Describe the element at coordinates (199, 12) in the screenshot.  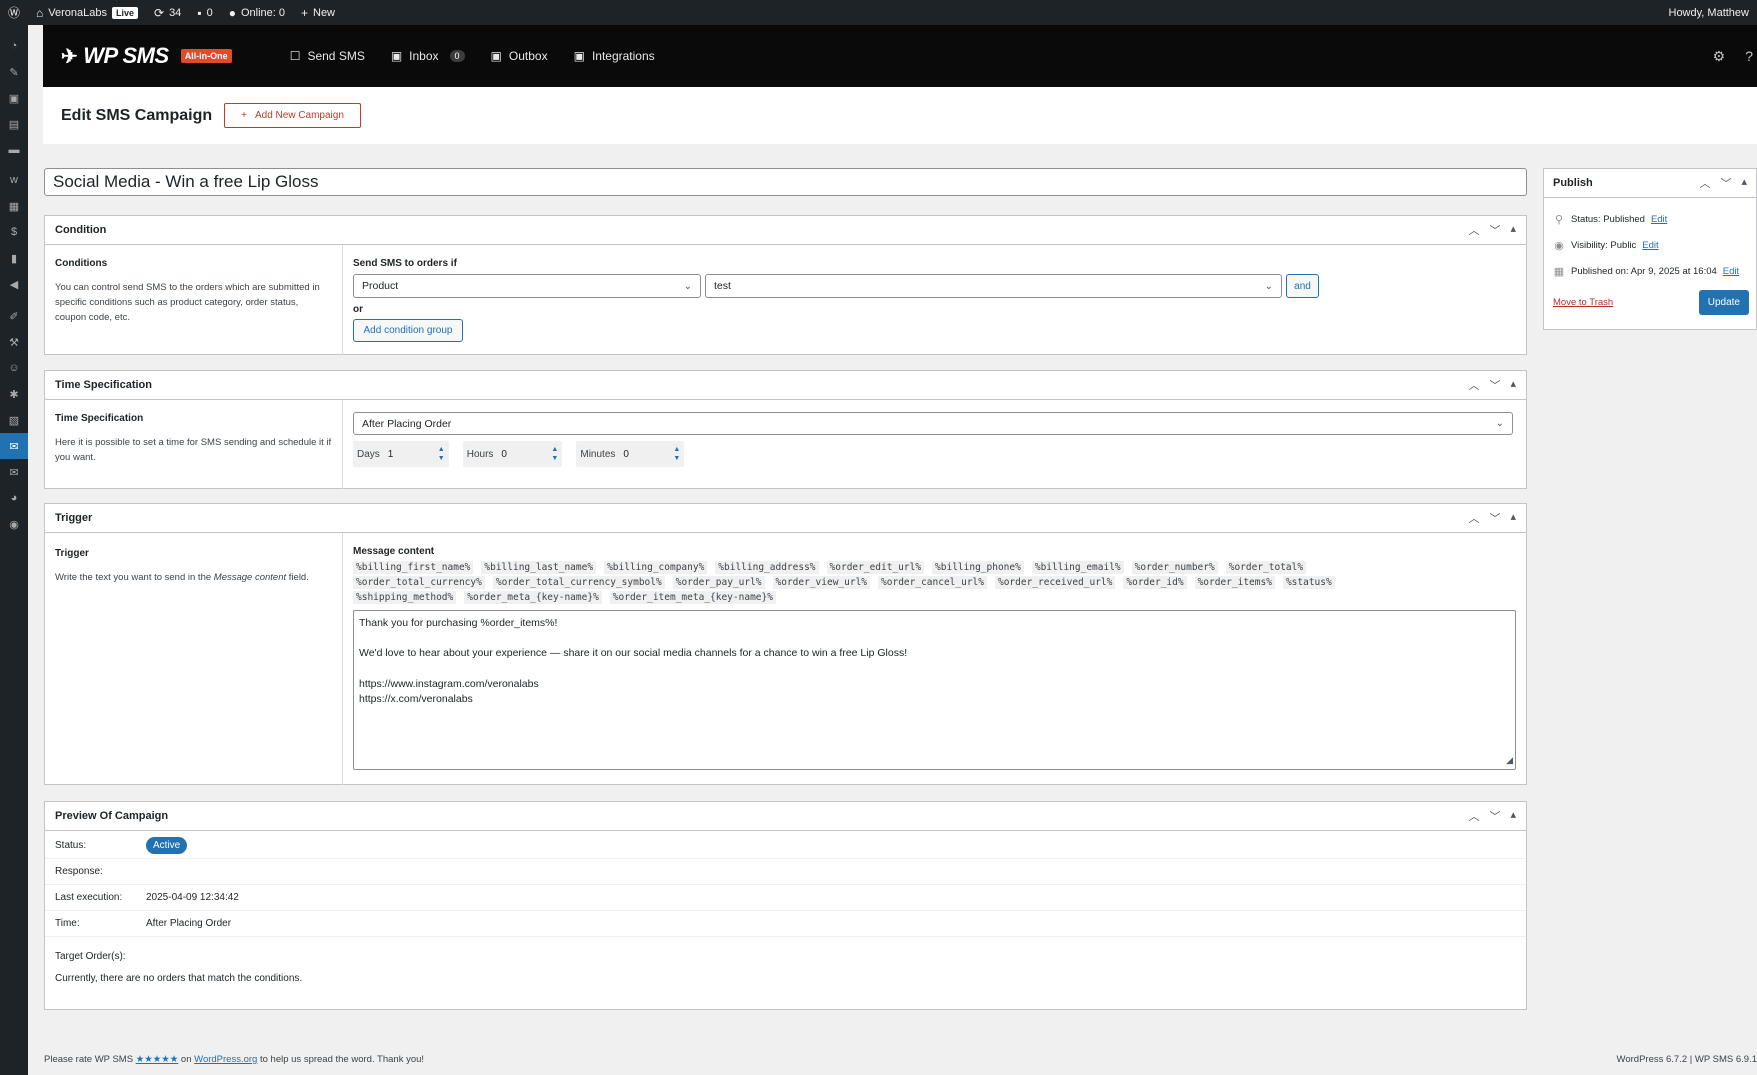
I see `comment-icon: ▪` at that location.